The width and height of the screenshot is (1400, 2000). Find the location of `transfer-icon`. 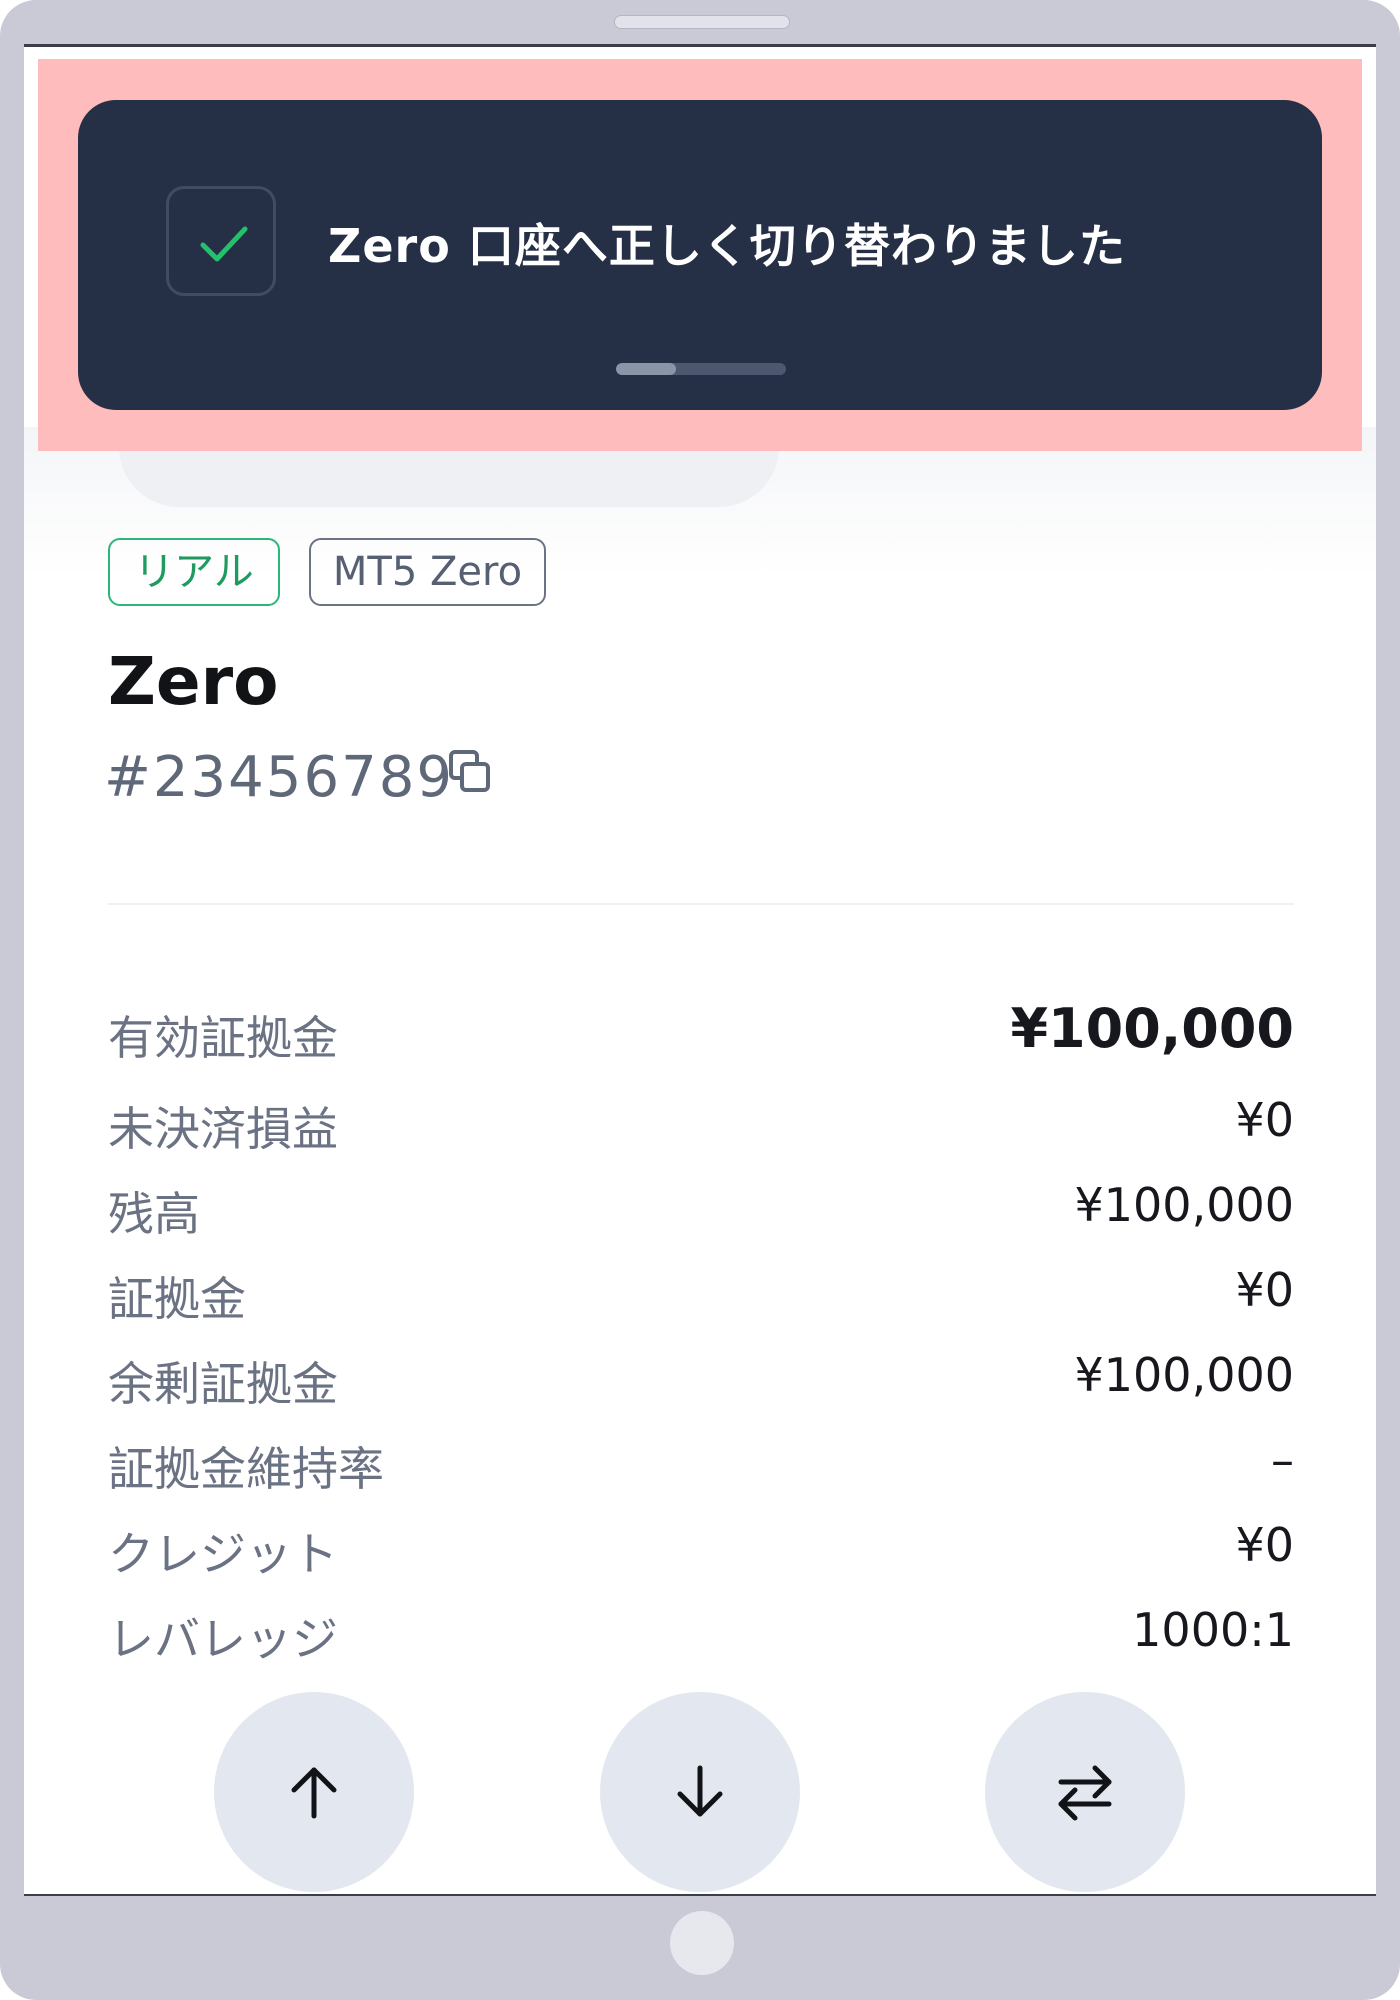

transfer-icon is located at coordinates (1085, 1793).